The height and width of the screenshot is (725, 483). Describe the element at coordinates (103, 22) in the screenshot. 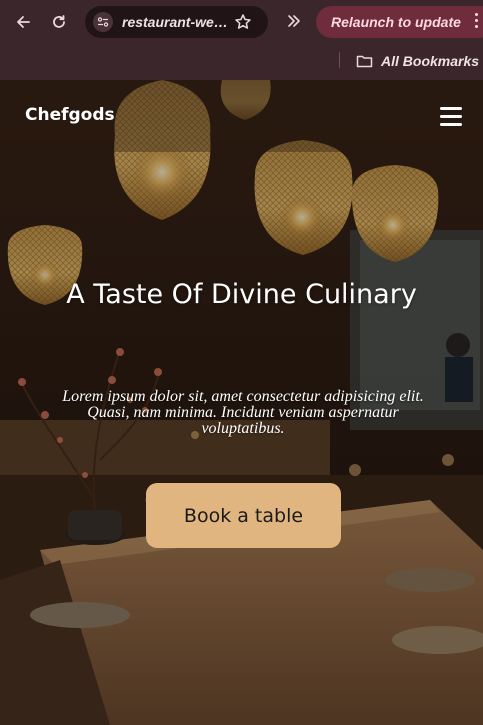

I see `site-settings-icon` at that location.